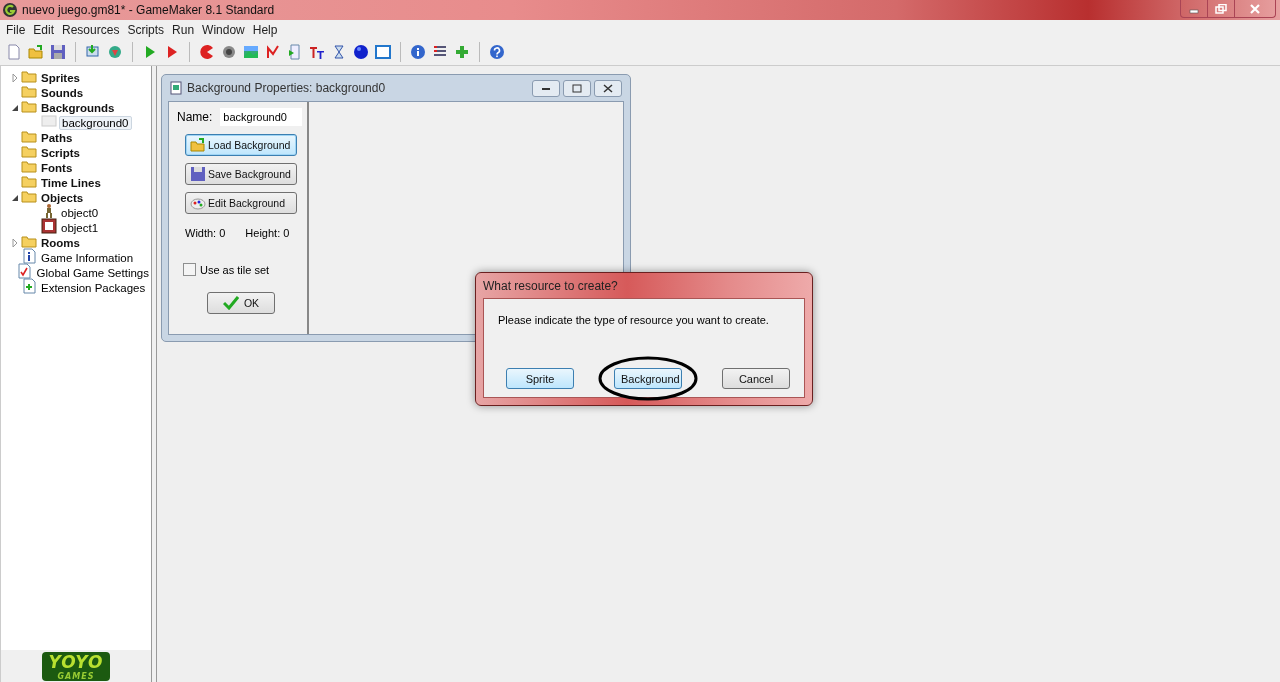 Image resolution: width=1280 pixels, height=682 pixels. I want to click on minimize-button, so click(546, 88).